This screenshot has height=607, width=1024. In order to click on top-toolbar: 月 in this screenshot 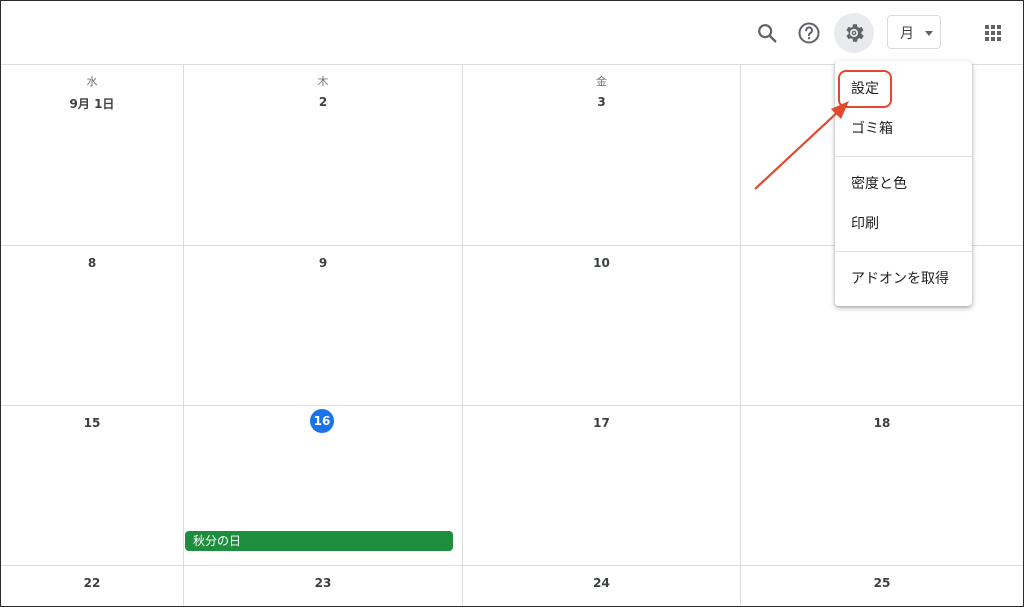, I will do `click(512, 33)`.